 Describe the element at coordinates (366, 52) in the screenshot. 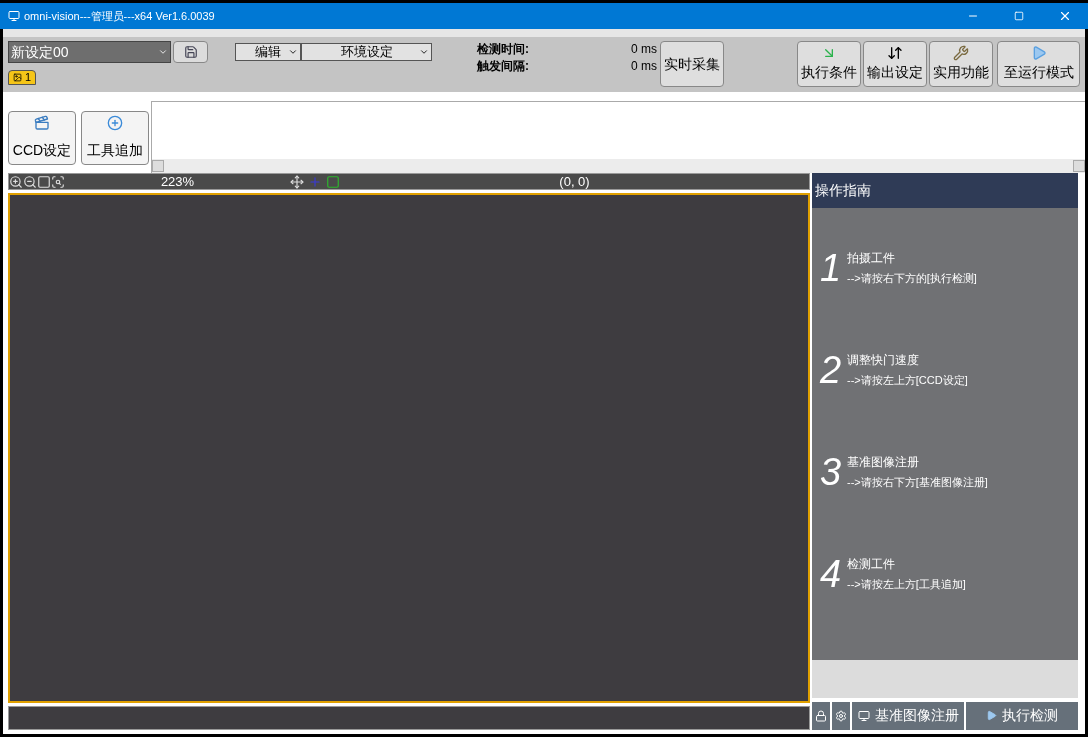

I see `menu-dropdown: 环境设定` at that location.